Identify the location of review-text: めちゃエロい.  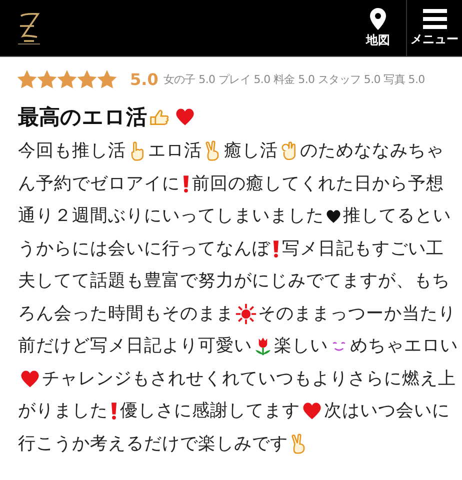
(404, 346).